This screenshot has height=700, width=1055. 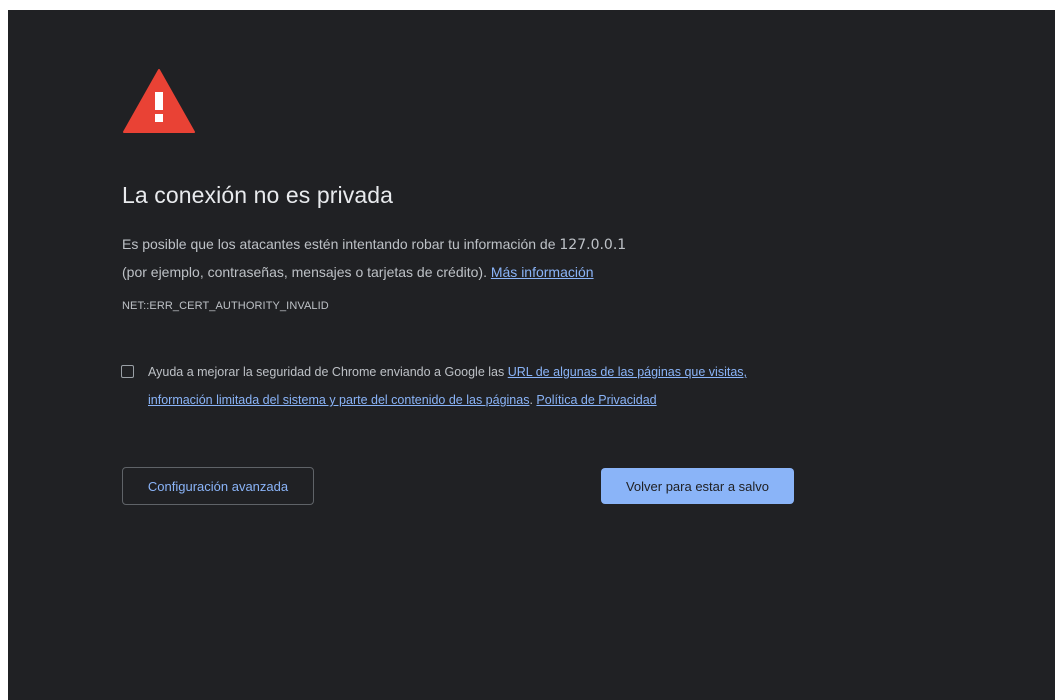 I want to click on back-to-safety-button: Volver para estar a salvo, so click(x=697, y=486).